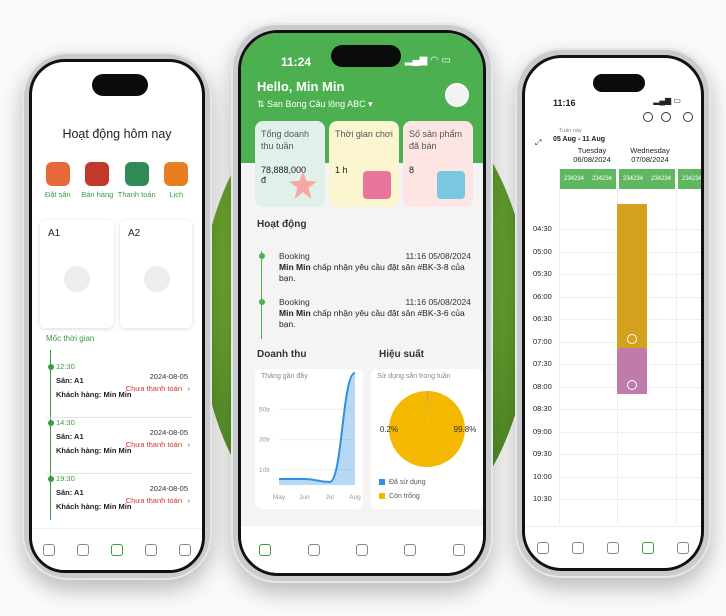 This screenshot has height=616, width=726. Describe the element at coordinates (290, 164) in the screenshot. I see `stat-revenue: Tổng doanh thu tuần 78,888,000 đ` at that location.